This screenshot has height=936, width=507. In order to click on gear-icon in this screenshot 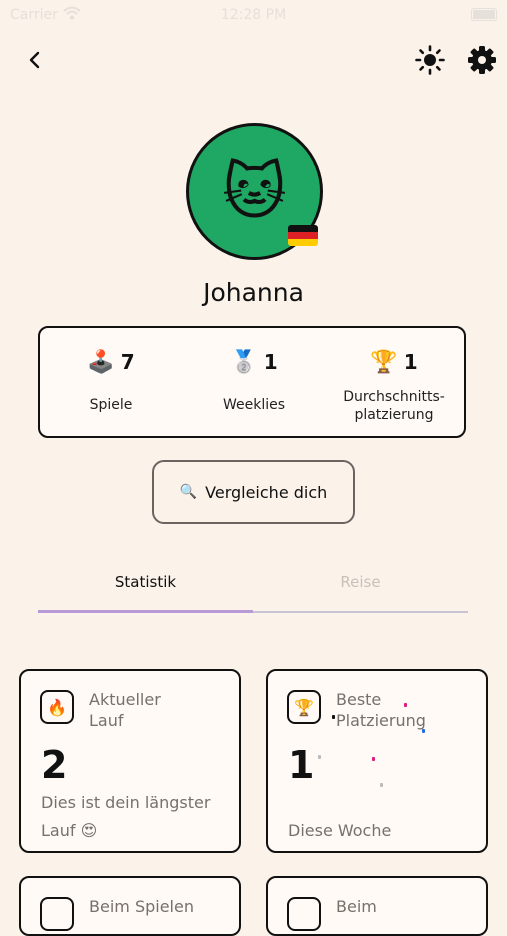, I will do `click(482, 60)`.